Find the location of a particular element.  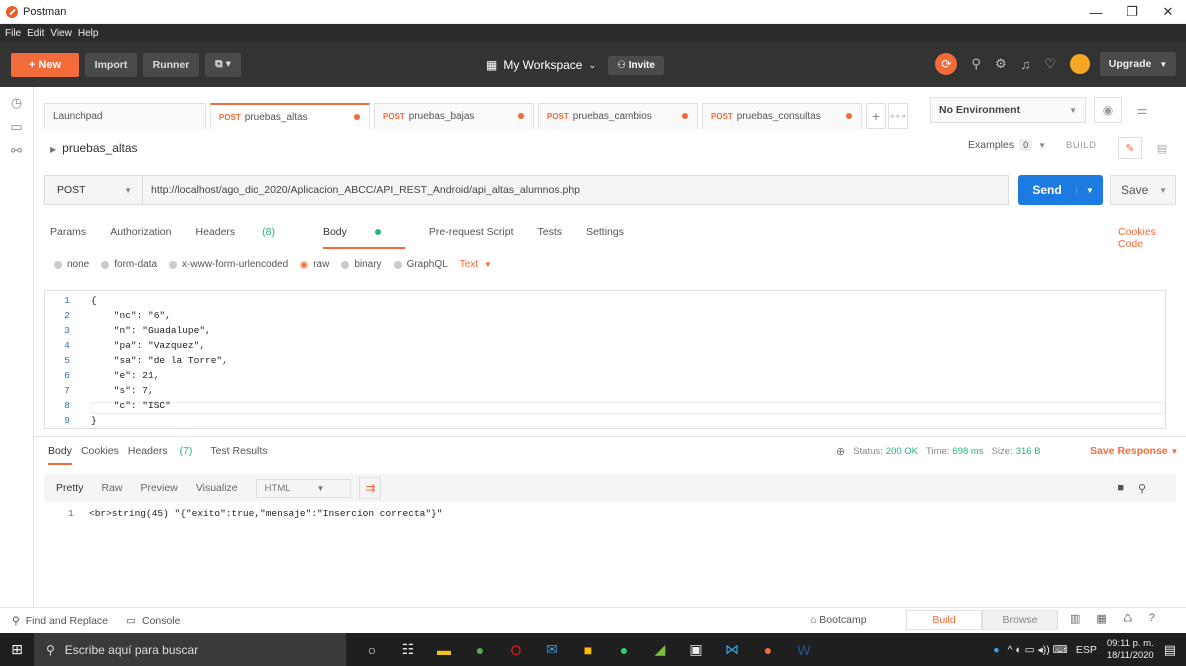

radio-raw: raw is located at coordinates (314, 264).